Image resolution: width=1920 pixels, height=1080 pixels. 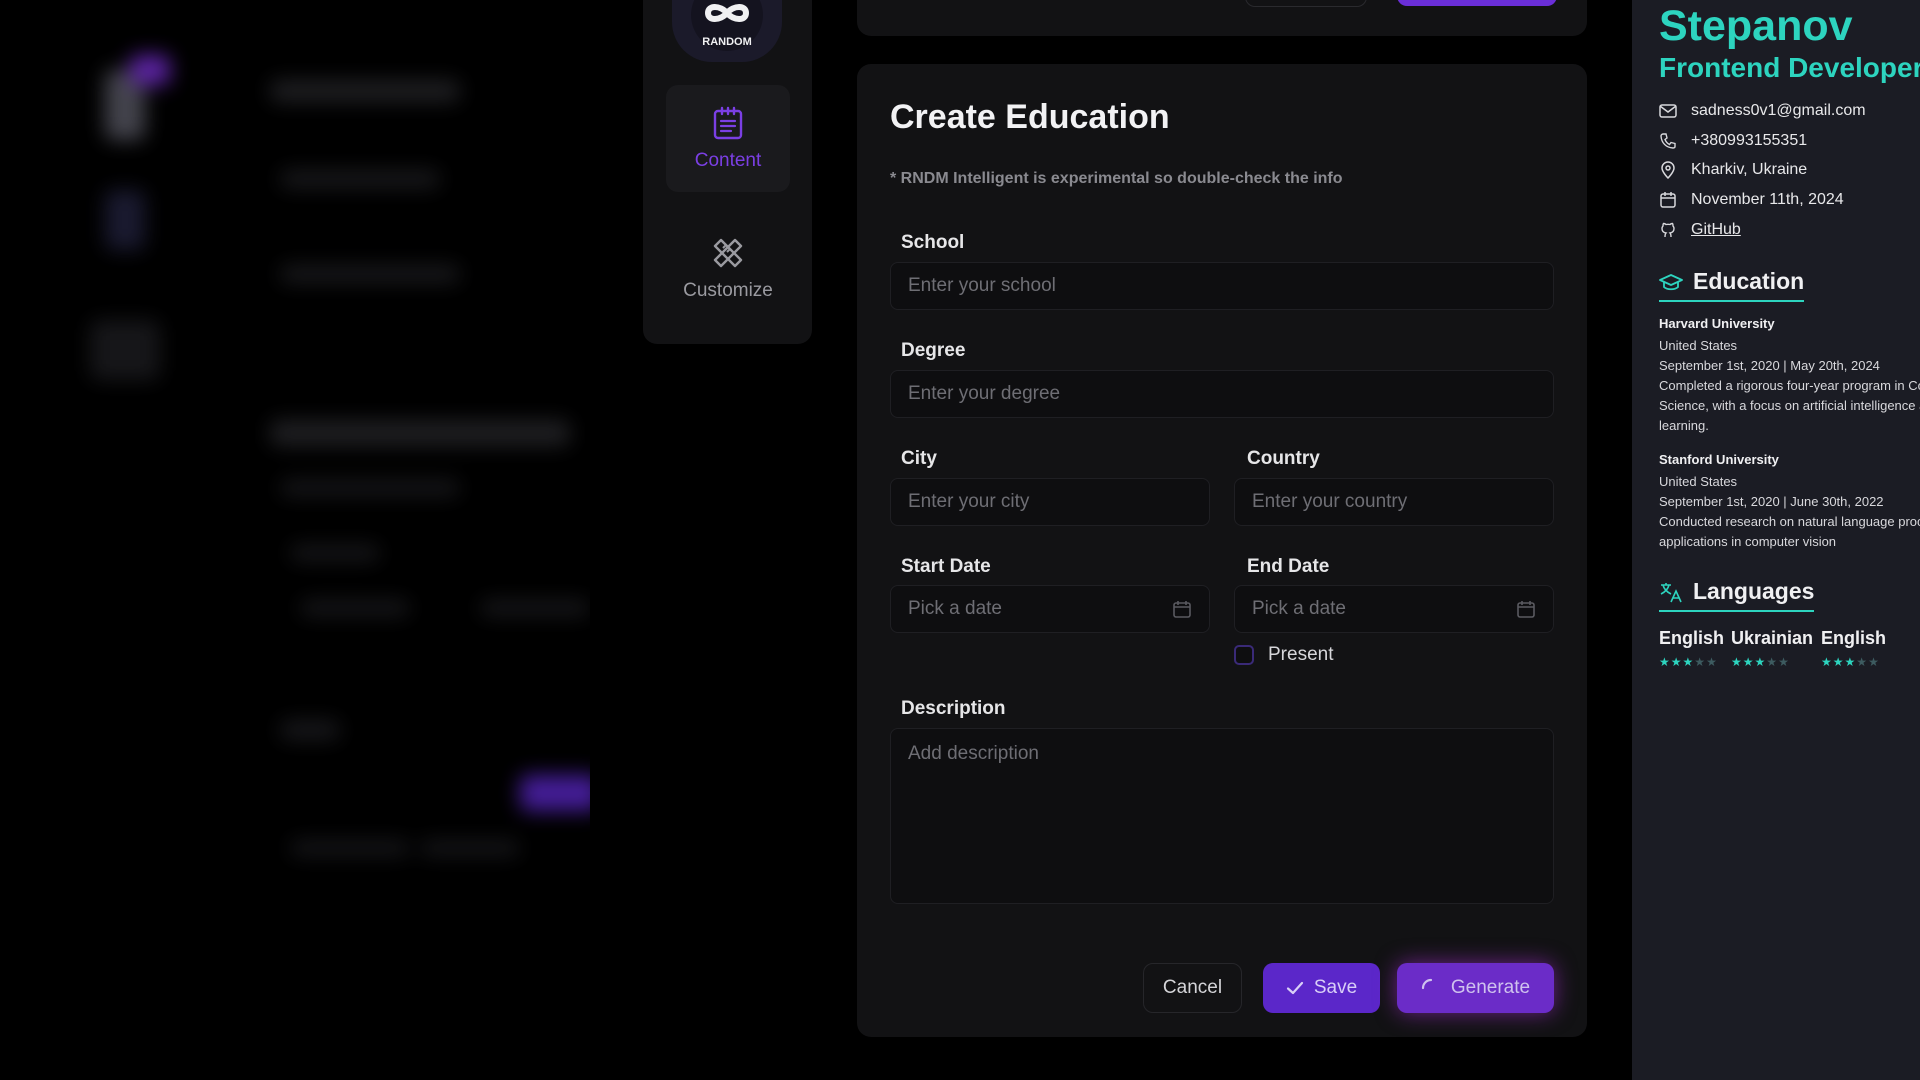 What do you see at coordinates (1299, 608) in the screenshot?
I see `end-date-placeholder: Pick a date` at bounding box center [1299, 608].